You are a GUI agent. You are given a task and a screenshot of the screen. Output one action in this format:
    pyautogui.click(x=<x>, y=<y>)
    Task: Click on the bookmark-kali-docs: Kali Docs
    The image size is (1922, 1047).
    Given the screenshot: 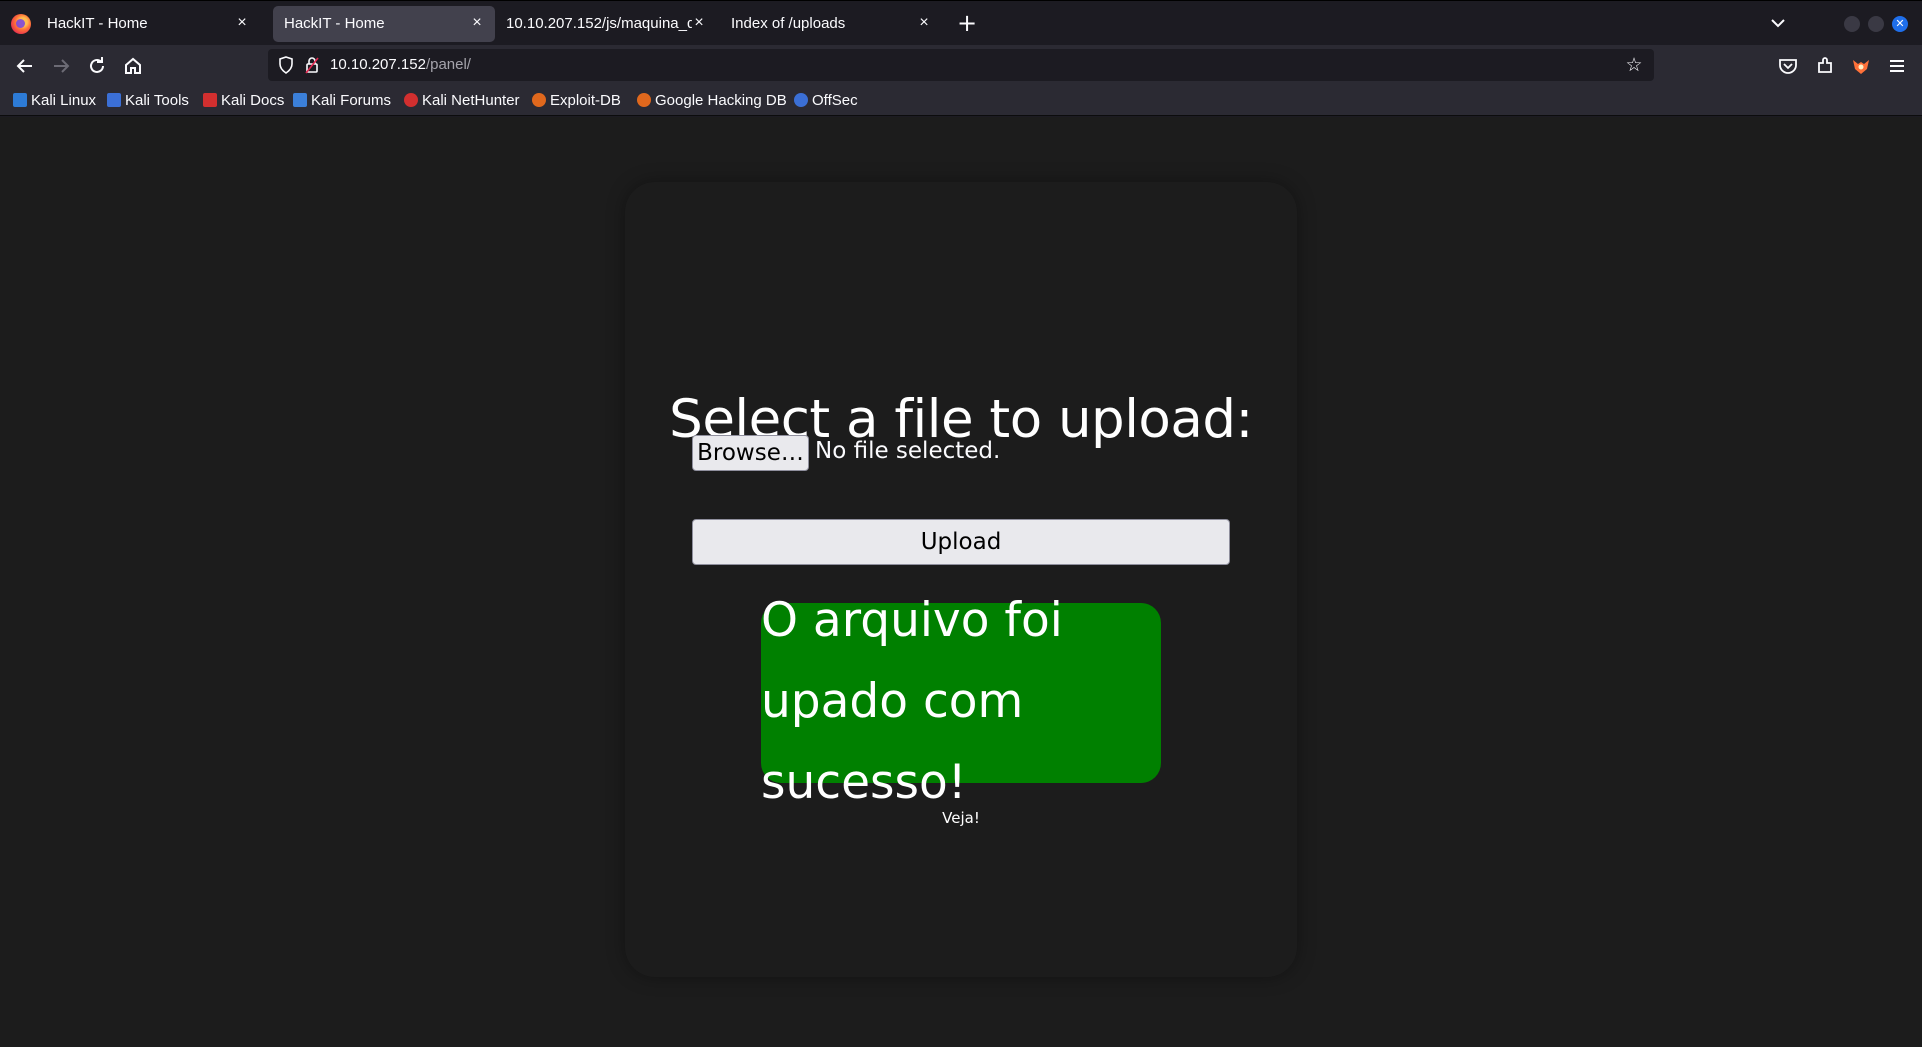 What is the action you would take?
    pyautogui.click(x=243, y=101)
    